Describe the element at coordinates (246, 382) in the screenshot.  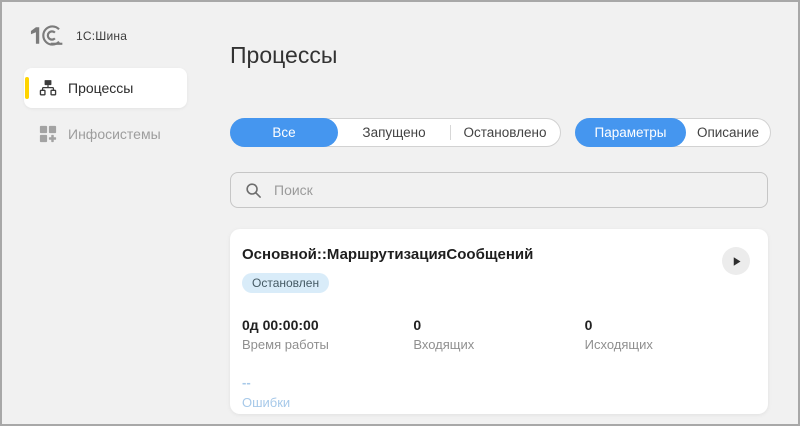
I see `errors-value: --` at that location.